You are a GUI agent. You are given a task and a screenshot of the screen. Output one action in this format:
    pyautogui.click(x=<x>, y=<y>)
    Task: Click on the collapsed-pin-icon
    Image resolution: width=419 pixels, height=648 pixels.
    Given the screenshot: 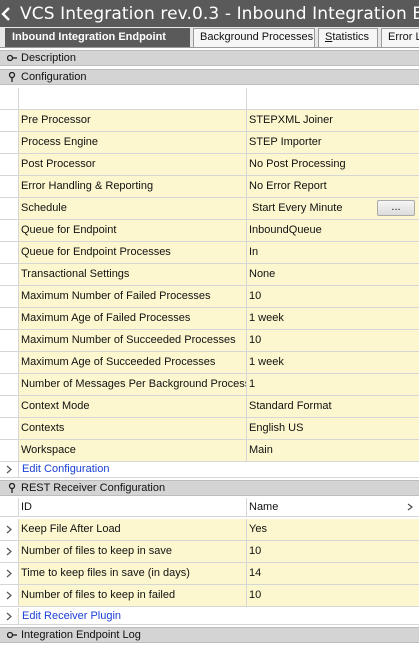 What is the action you would take?
    pyautogui.click(x=12, y=58)
    